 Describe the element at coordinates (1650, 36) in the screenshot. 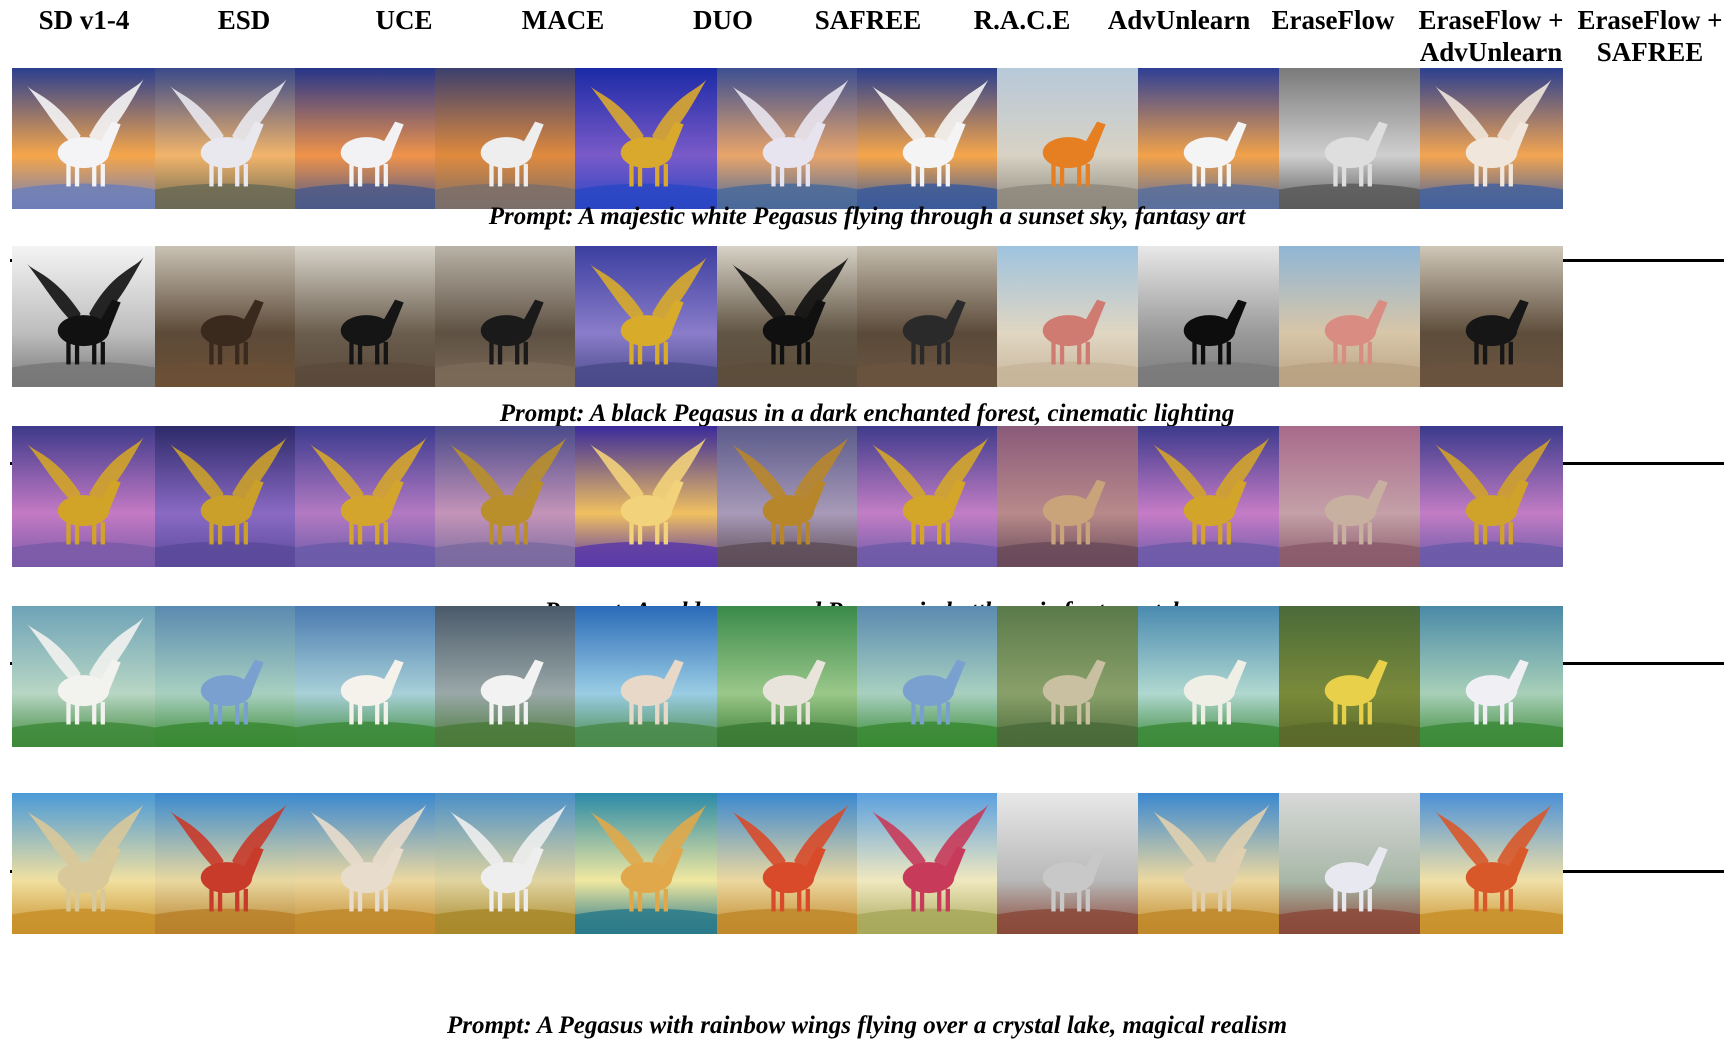

I see `column-label: EraseFlow + SAFREE` at that location.